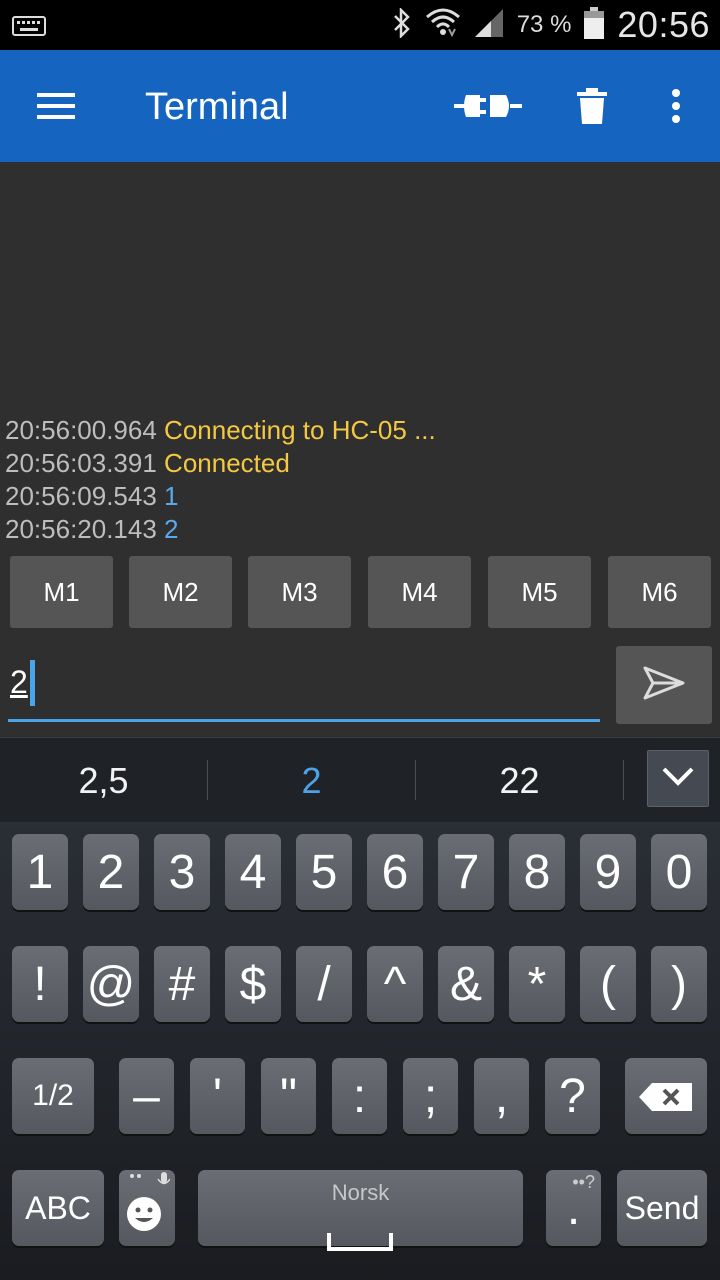  I want to click on log-message: 1, so click(171, 496).